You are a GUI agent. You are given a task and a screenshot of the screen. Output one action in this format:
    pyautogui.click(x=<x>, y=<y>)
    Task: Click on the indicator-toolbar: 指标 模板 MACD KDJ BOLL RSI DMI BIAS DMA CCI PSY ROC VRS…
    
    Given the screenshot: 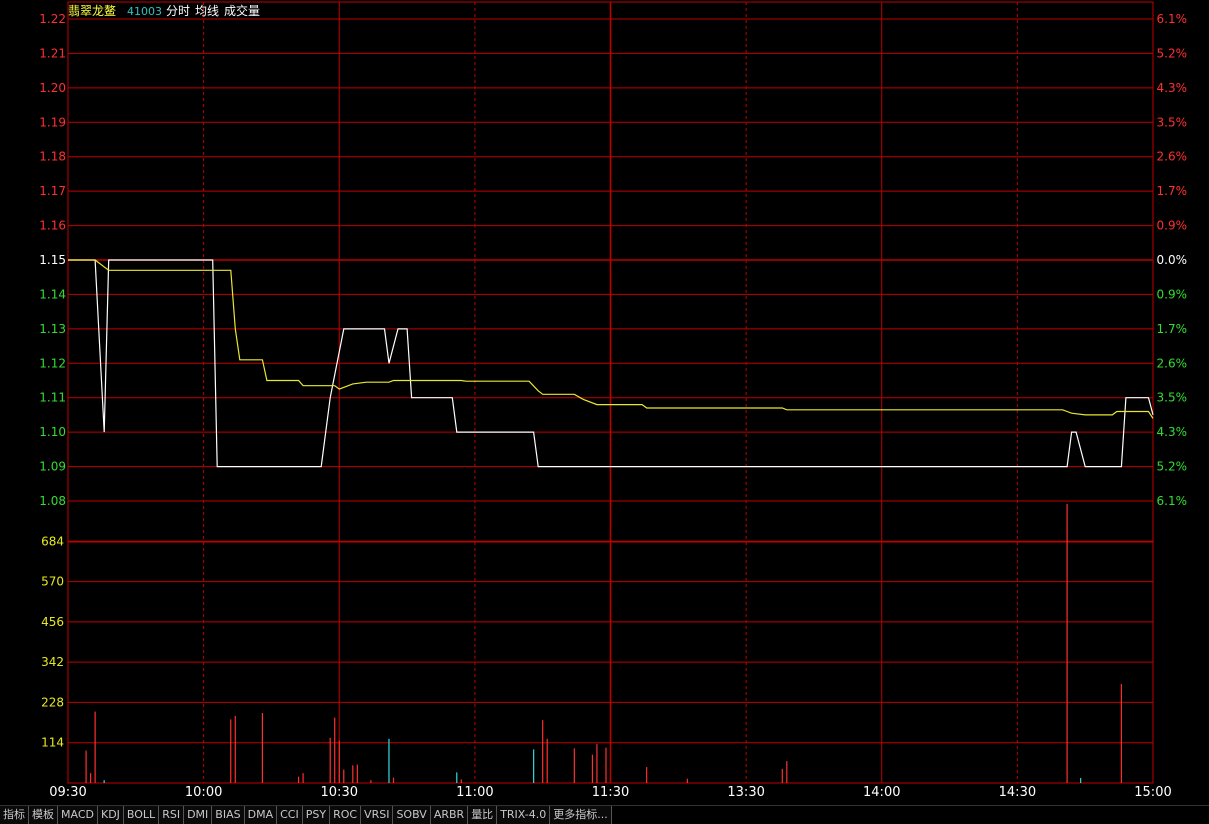 What is the action you would take?
    pyautogui.click(x=604, y=814)
    